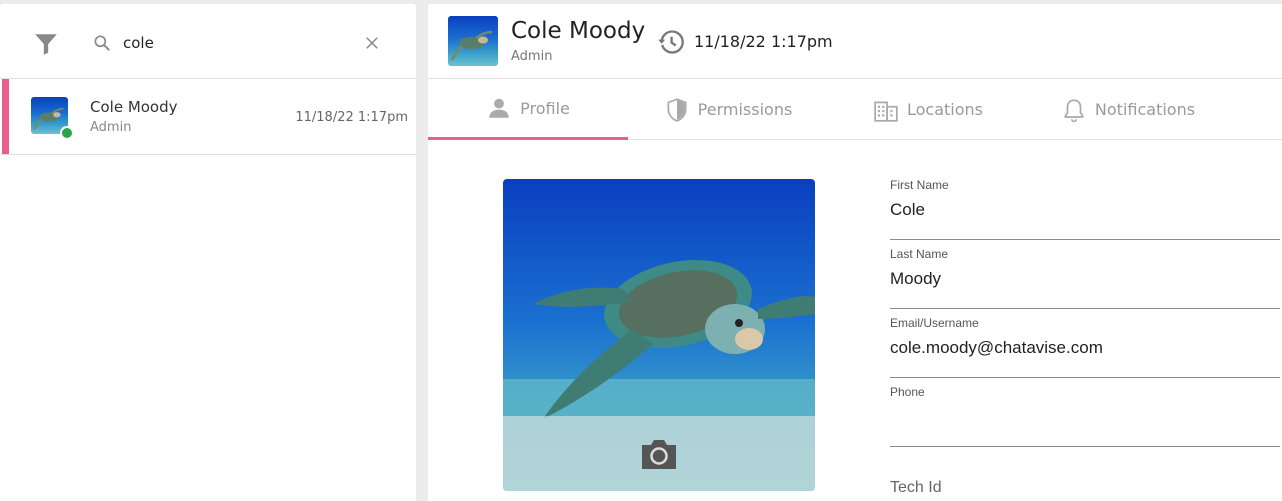  I want to click on field-label: Last Name, so click(919, 254).